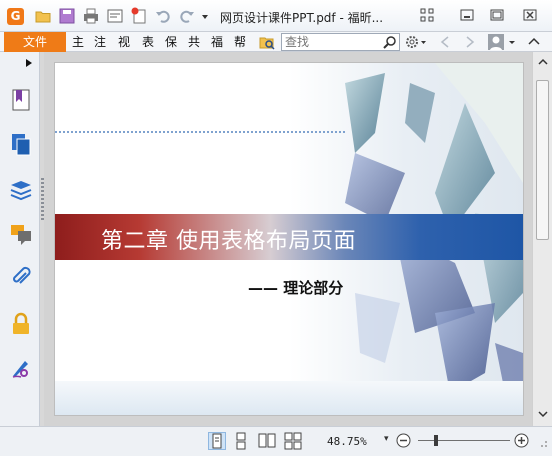  What do you see at coordinates (347, 441) in the screenshot?
I see `zoom-level: 48.75%` at bounding box center [347, 441].